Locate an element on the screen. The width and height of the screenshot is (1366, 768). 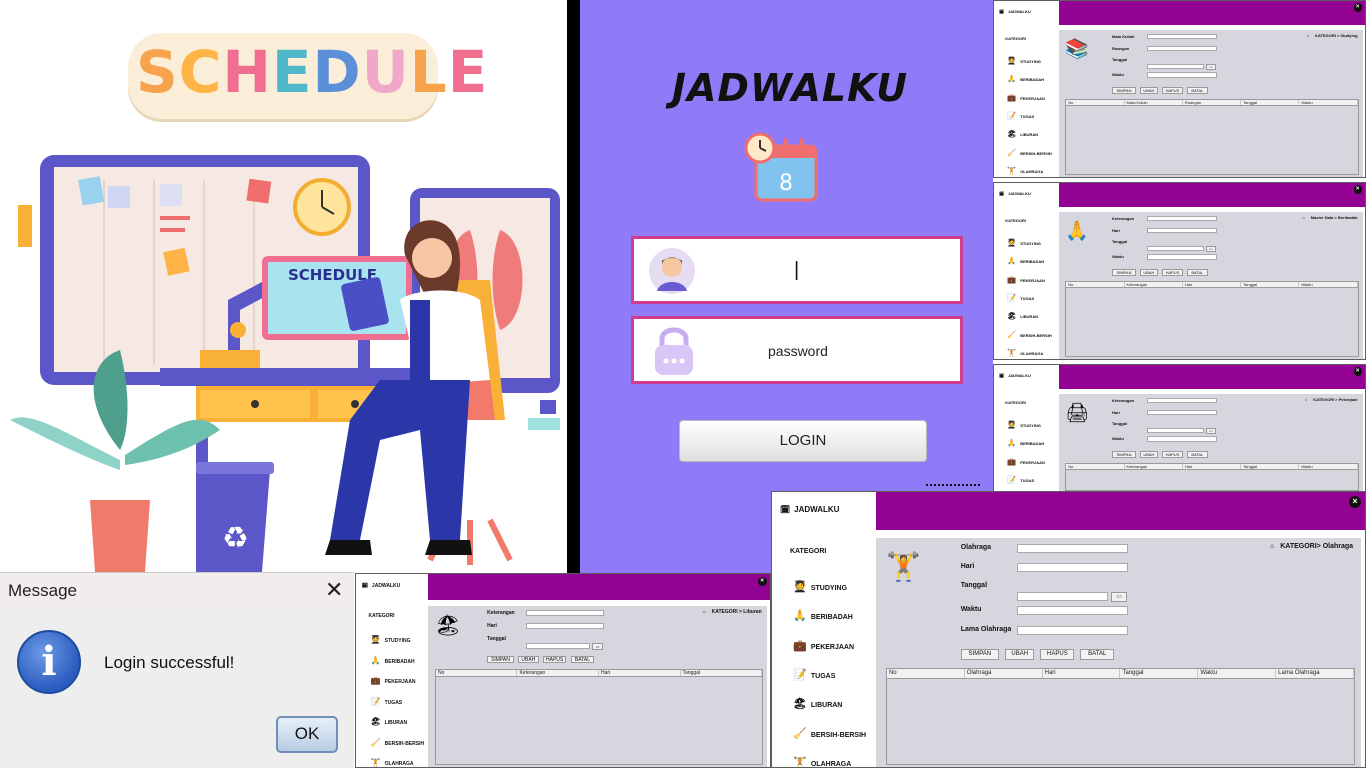
input-mata-kuliah is located at coordinates (1181, 36).